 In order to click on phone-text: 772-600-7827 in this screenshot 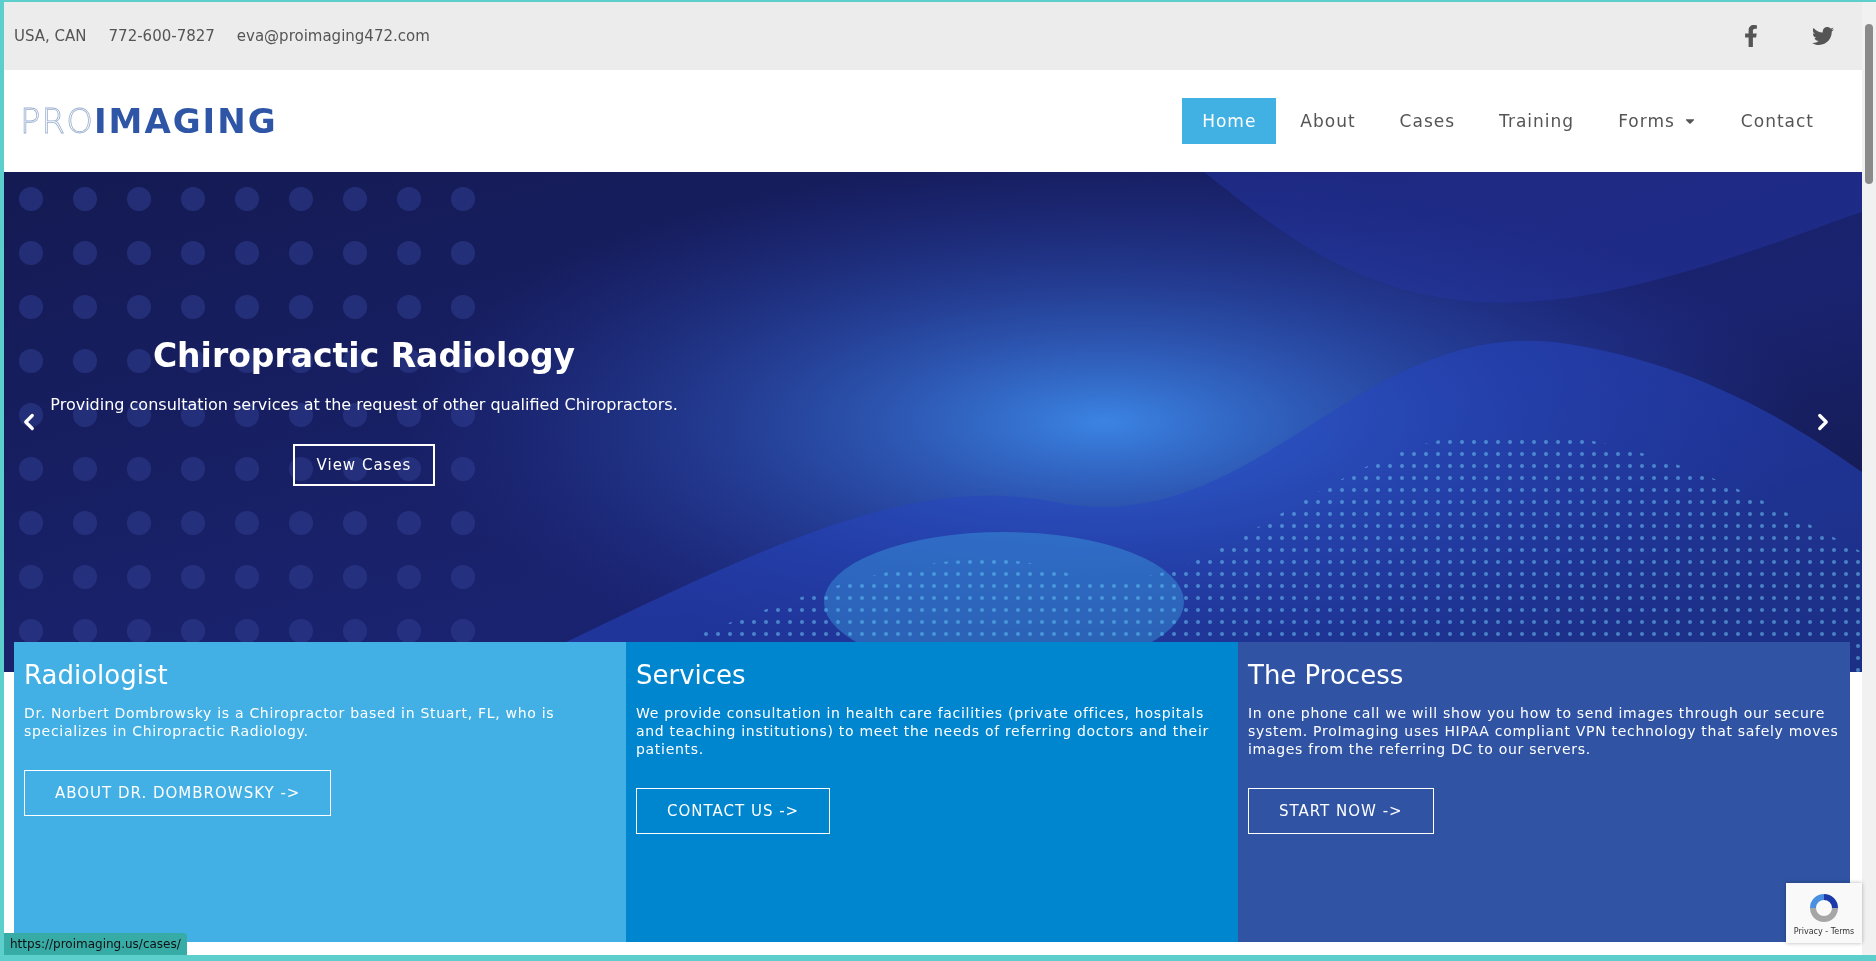, I will do `click(161, 36)`.